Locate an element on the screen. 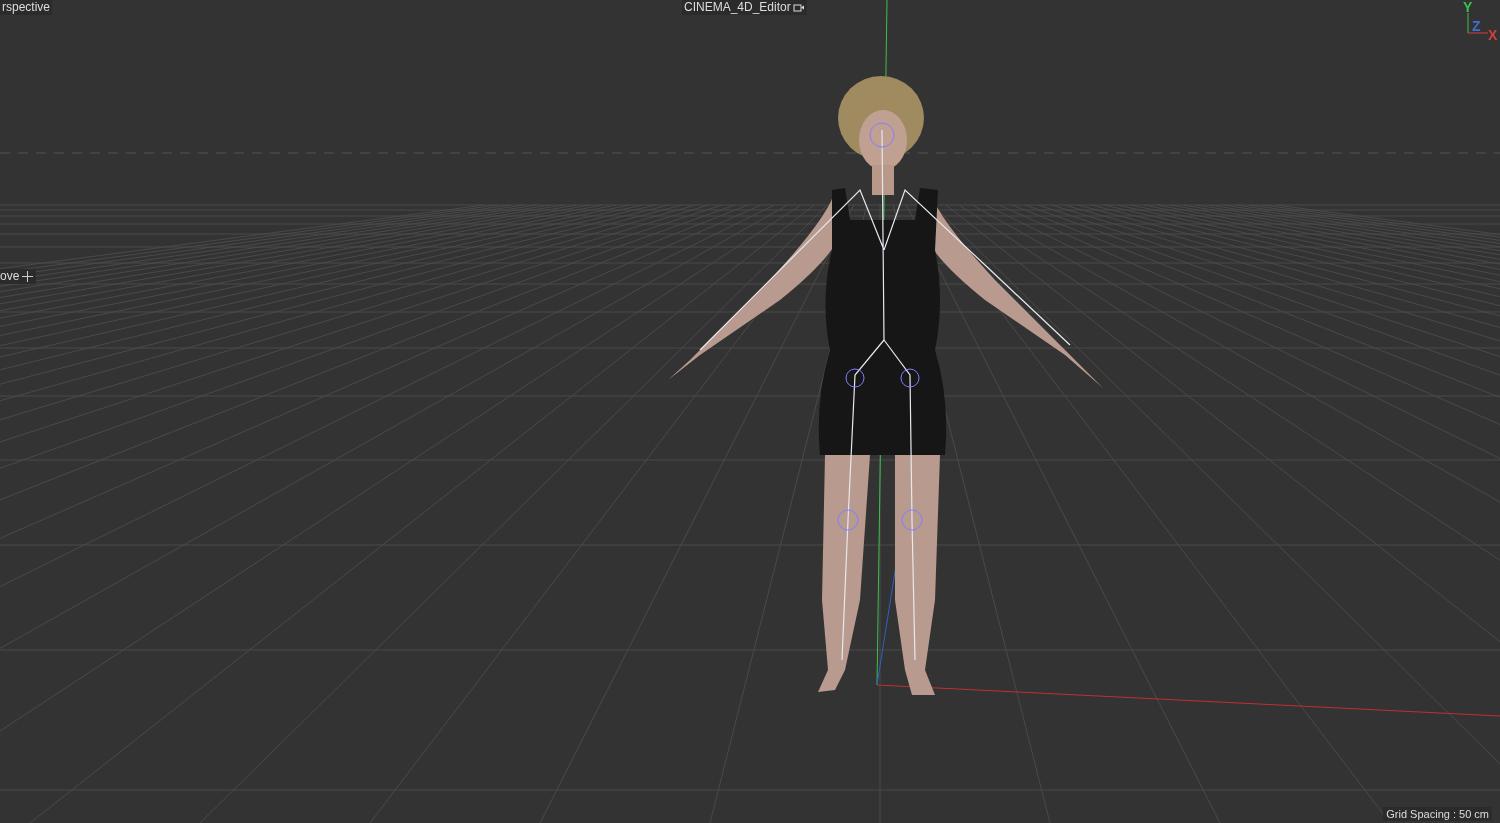  grid-spacing-label: Grid Spacing : 50 cm is located at coordinates (1437, 814).